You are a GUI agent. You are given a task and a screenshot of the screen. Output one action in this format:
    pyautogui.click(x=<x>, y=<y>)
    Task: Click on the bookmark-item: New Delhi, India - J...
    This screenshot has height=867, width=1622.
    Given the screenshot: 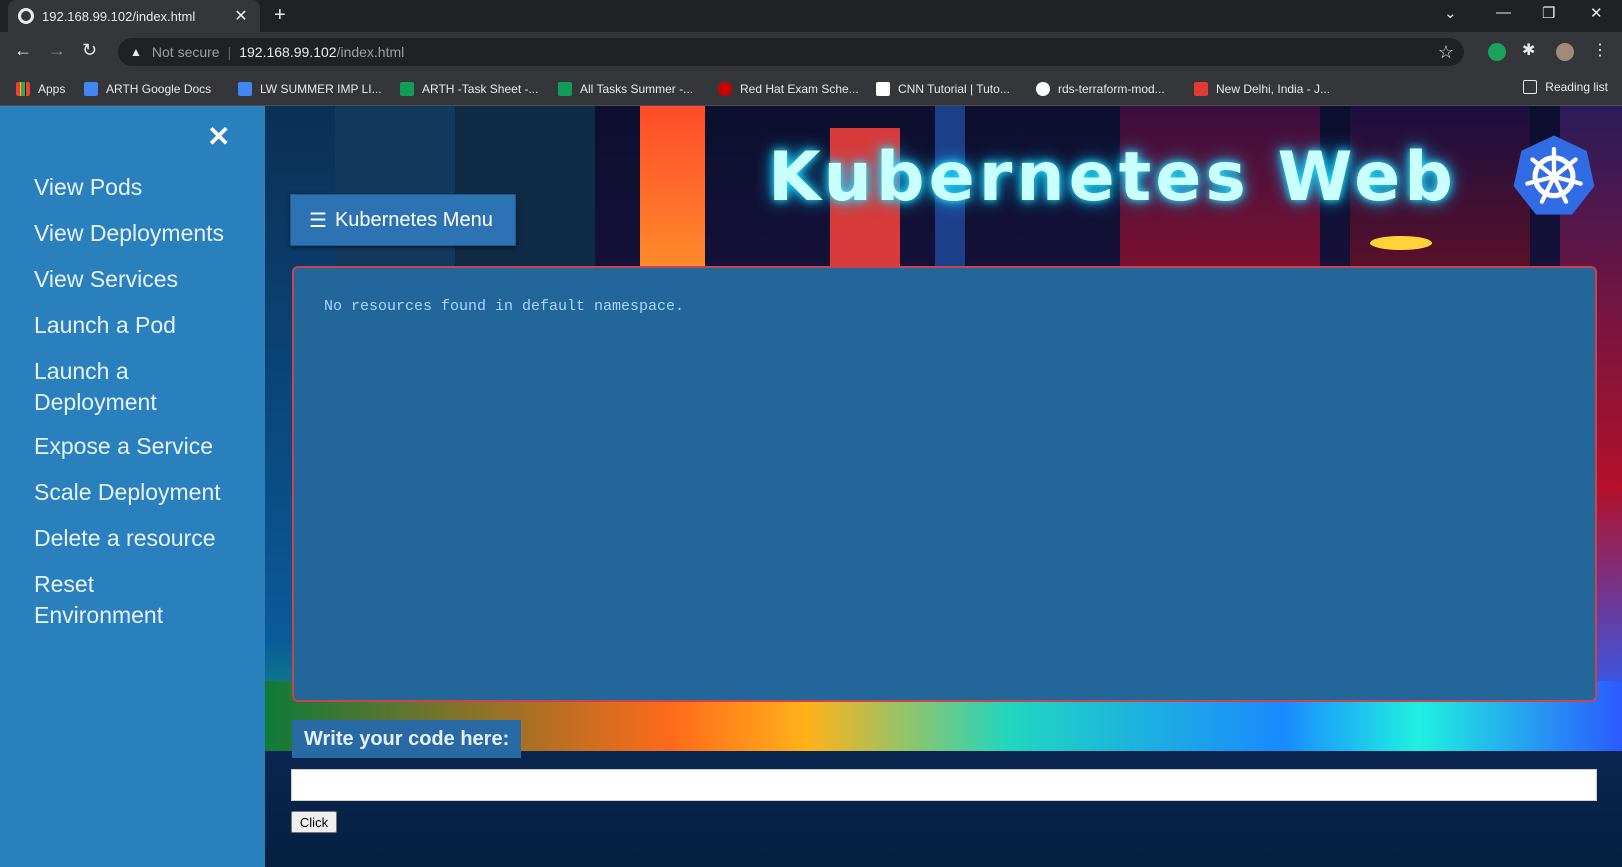 What is the action you would take?
    pyautogui.click(x=1262, y=89)
    